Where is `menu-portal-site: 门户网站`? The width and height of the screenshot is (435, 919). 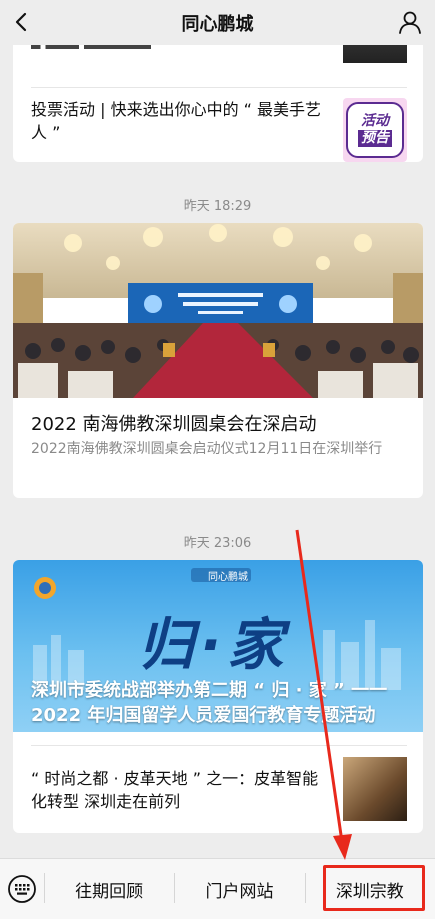 menu-portal-site: 门户网站 is located at coordinates (239, 889).